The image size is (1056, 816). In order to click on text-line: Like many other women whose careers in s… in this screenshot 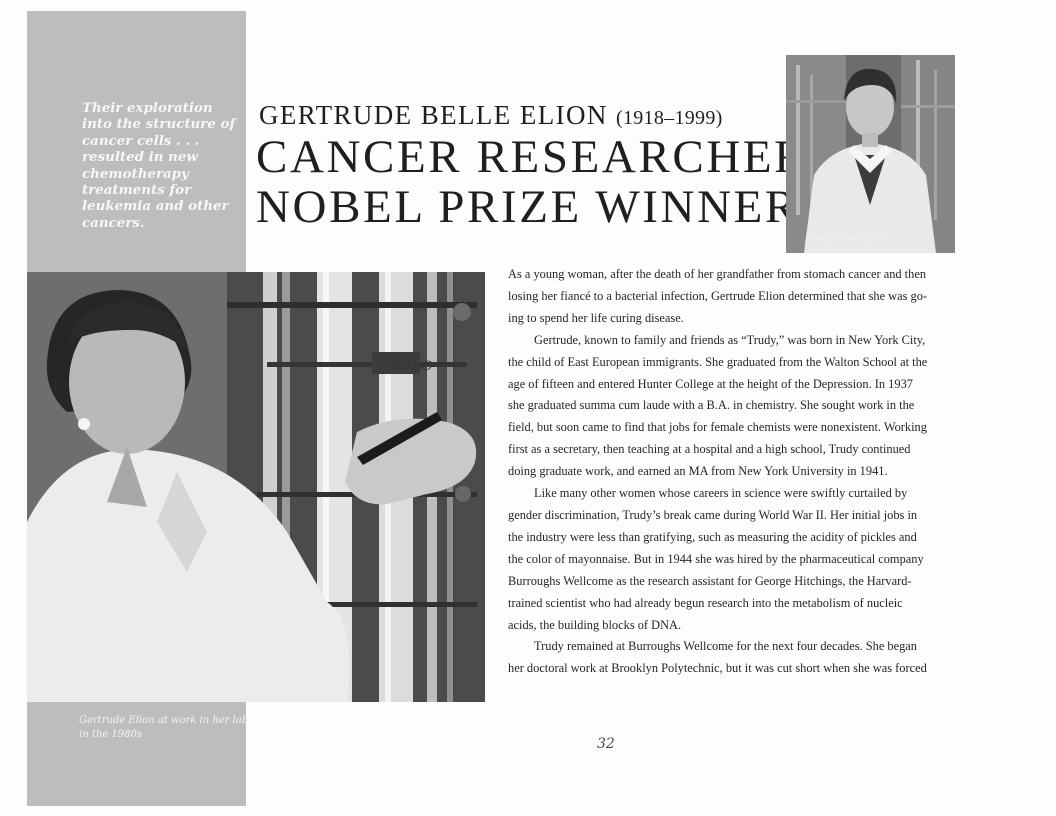, I will do `click(721, 493)`.